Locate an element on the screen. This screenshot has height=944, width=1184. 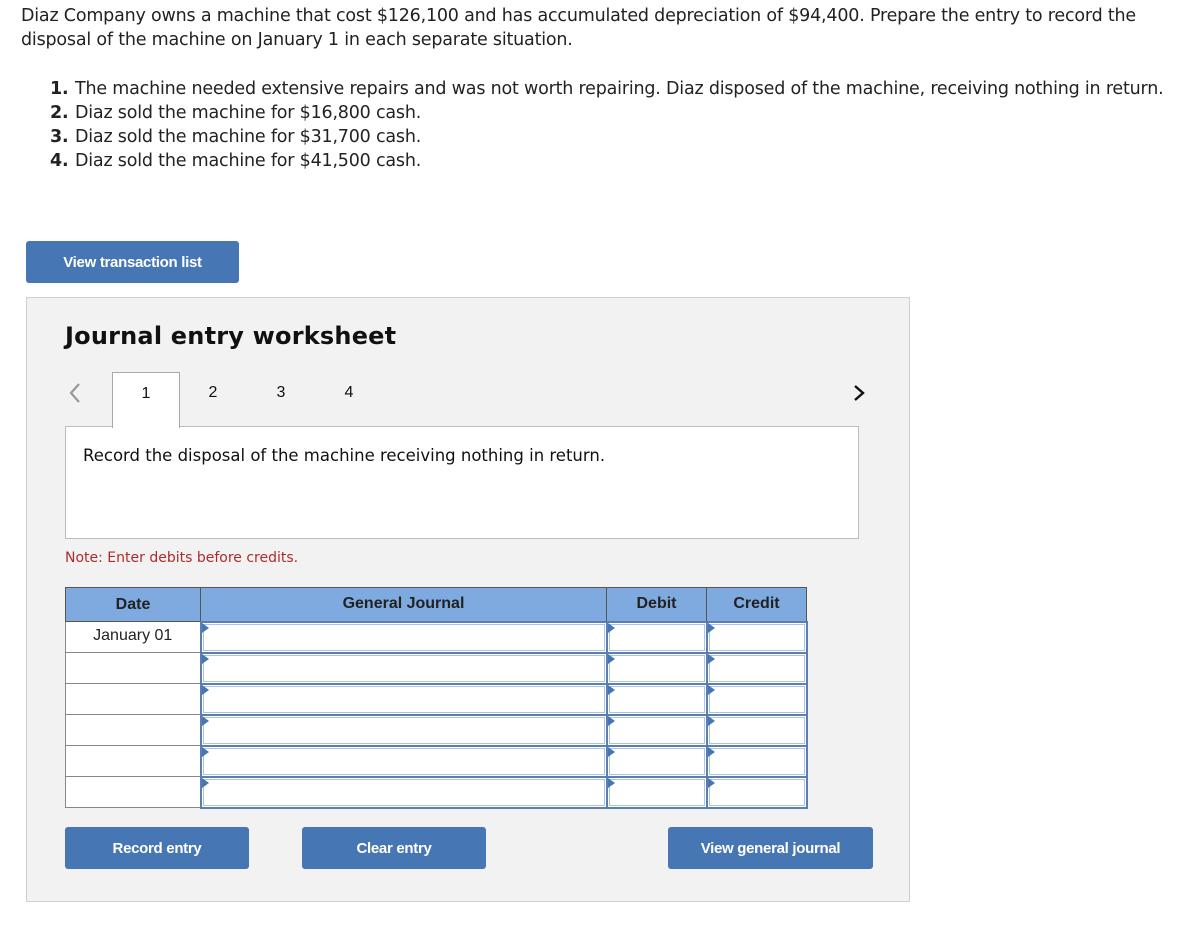
tab-3: 3 is located at coordinates (281, 399).